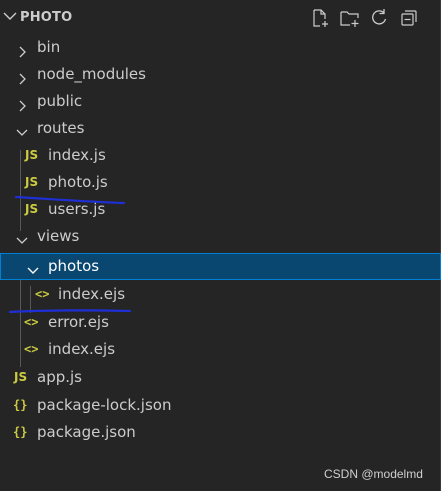 Image resolution: width=441 pixels, height=491 pixels. Describe the element at coordinates (220, 432) in the screenshot. I see `tree-item-package-json: {} package.json` at that location.